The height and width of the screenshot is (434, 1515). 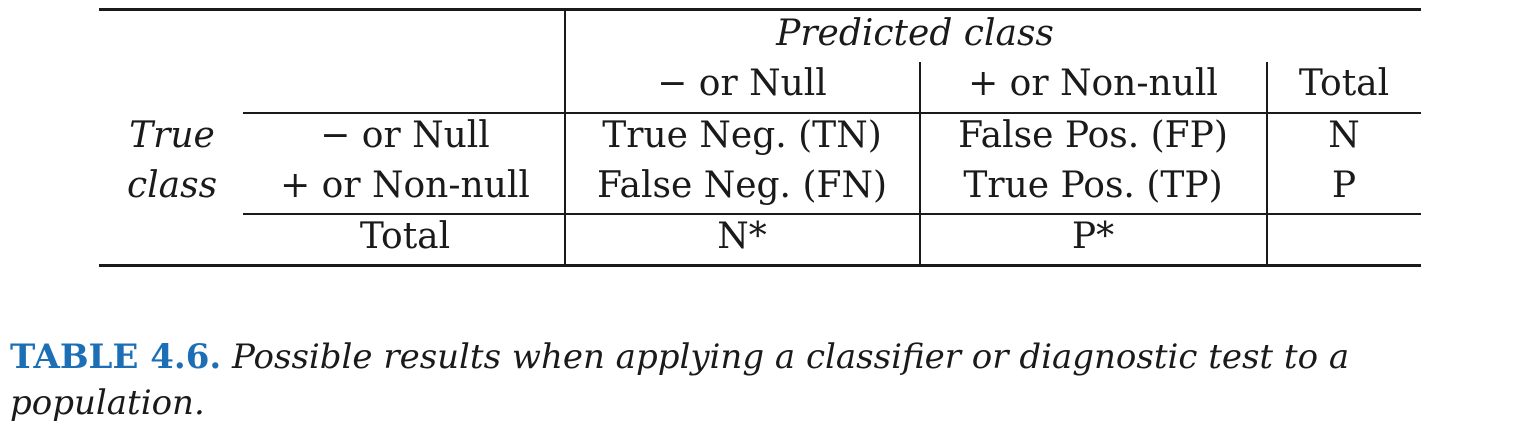 I want to click on caption-label: TABLE 4.6., so click(x=116, y=357).